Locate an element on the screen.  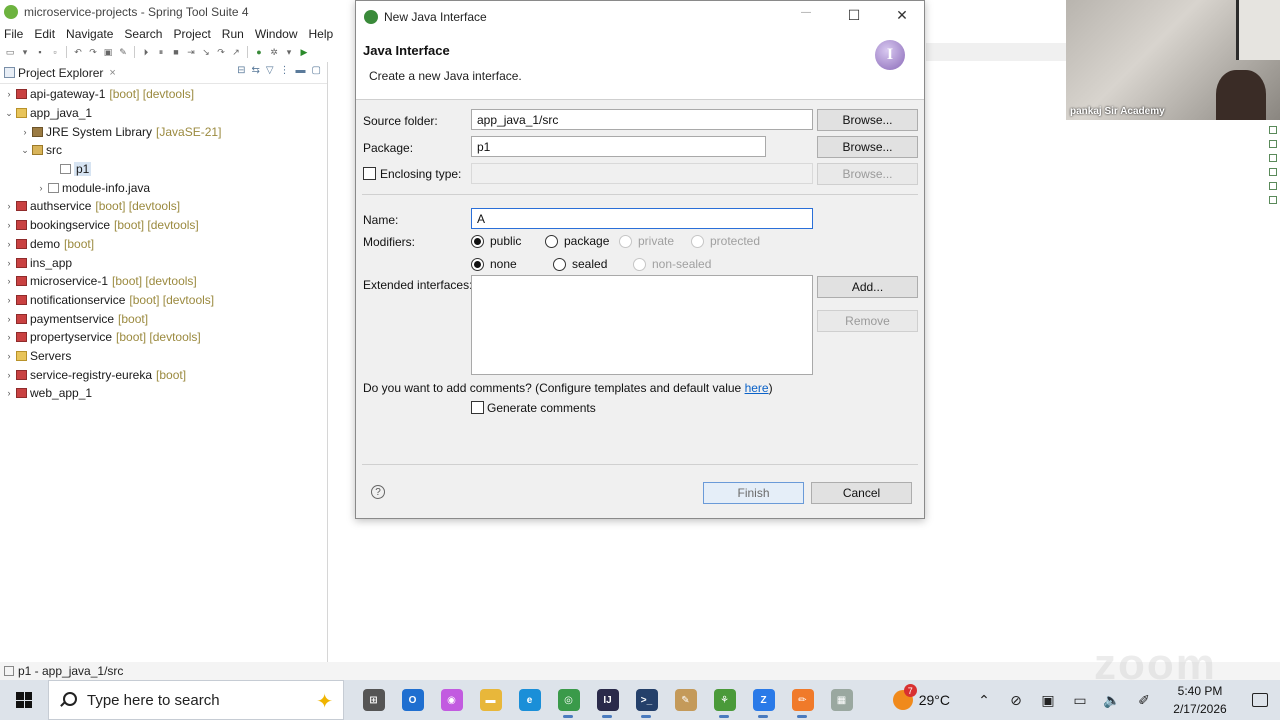
save-all-icon: ▫ is located at coordinates (55, 52).